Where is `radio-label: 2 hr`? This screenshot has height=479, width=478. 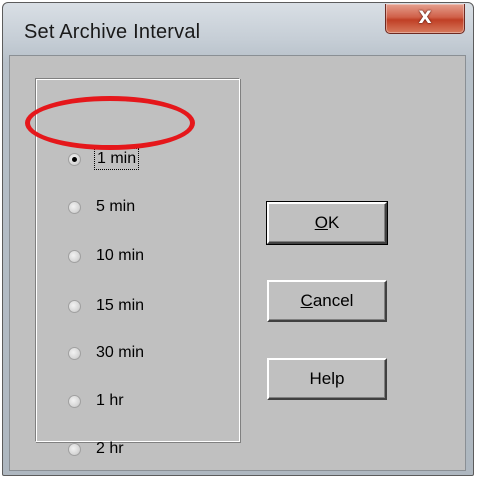 radio-label: 2 hr is located at coordinates (110, 448).